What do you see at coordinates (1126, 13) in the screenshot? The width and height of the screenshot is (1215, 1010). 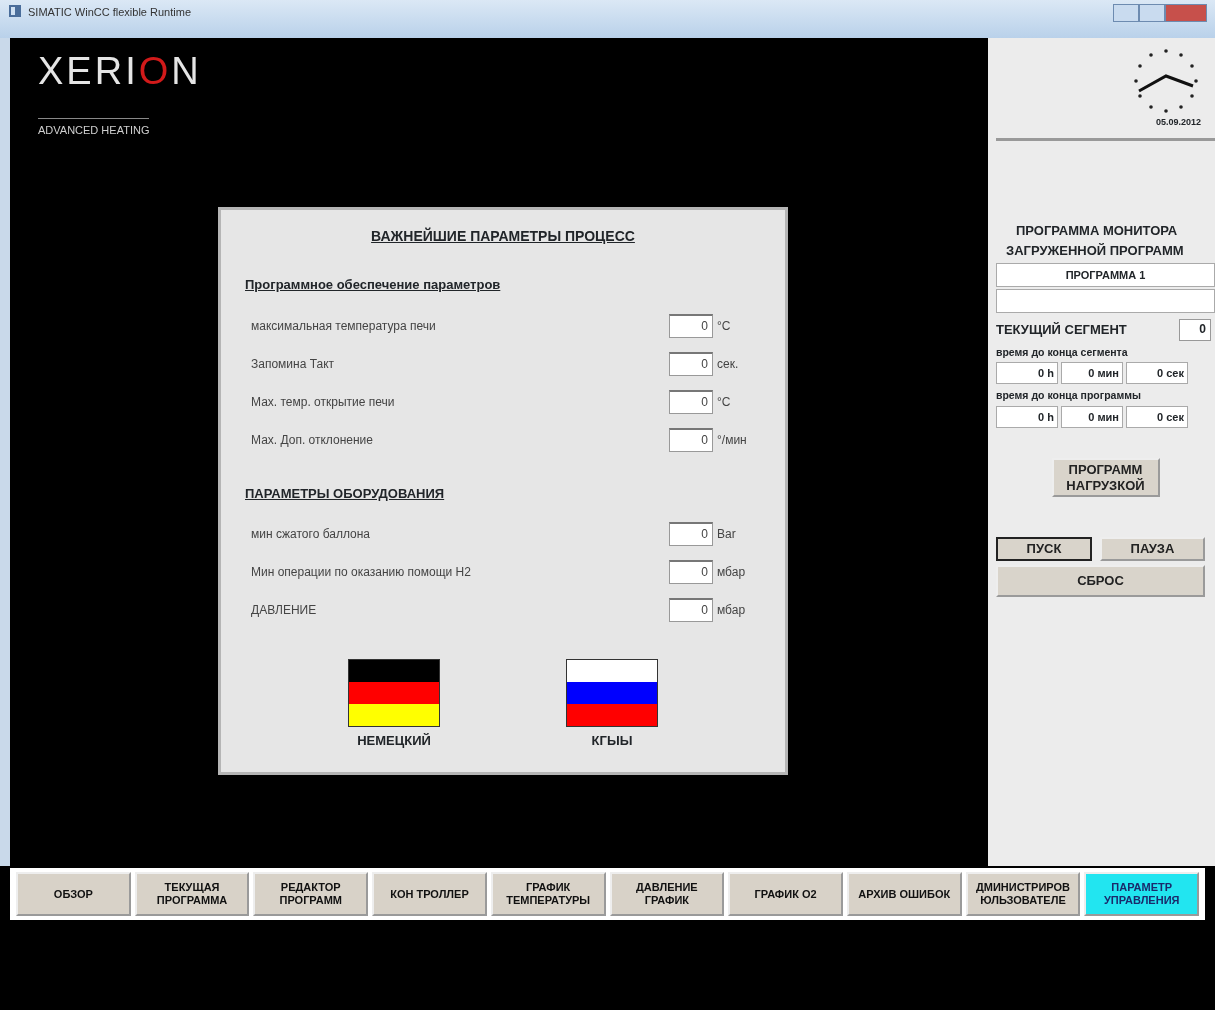 I see `minimize-button` at bounding box center [1126, 13].